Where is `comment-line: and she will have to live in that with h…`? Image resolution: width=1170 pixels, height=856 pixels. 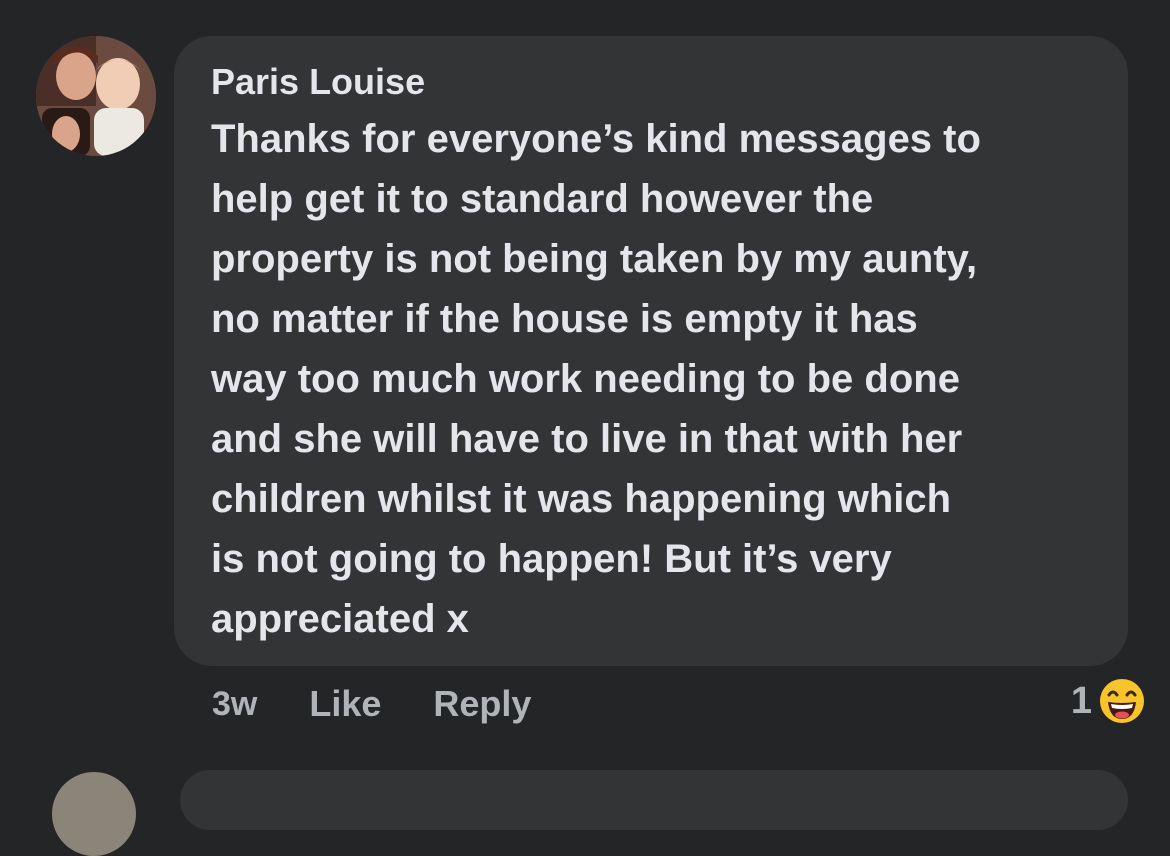
comment-line: and she will have to live in that with h… is located at coordinates (587, 439).